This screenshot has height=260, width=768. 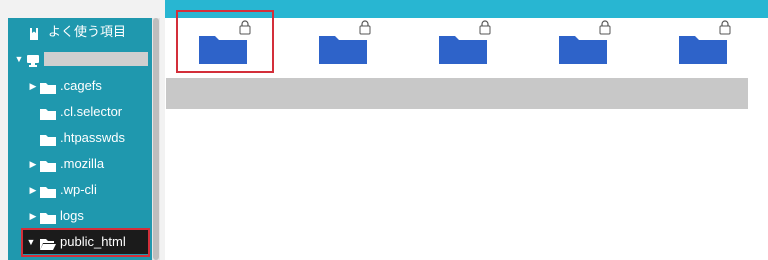 What do you see at coordinates (19, 59) in the screenshot?
I see `caret-down-icon: ▼` at bounding box center [19, 59].